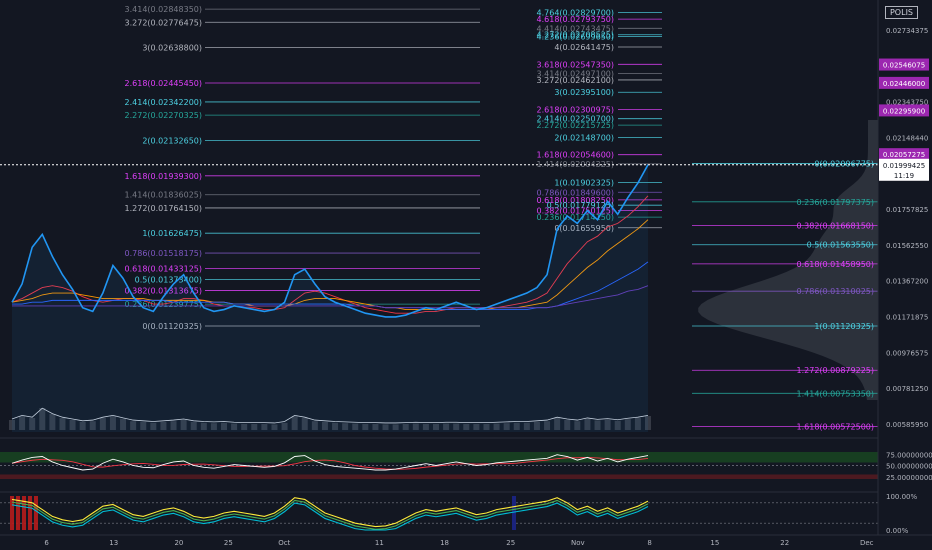 The image size is (932, 550). I want to click on price-tick-label: 0.00585950, so click(907, 425).